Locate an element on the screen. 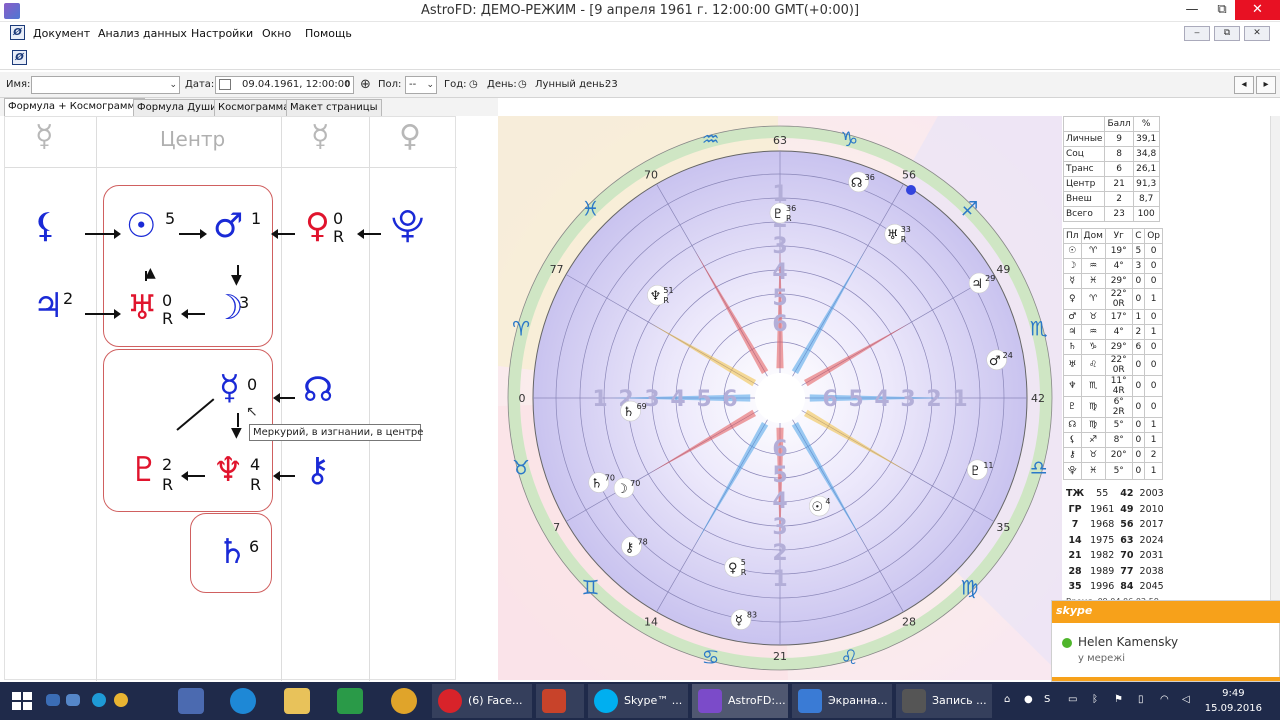 The image size is (1280, 720). tab-page-layout: Макет страницы is located at coordinates (334, 107).